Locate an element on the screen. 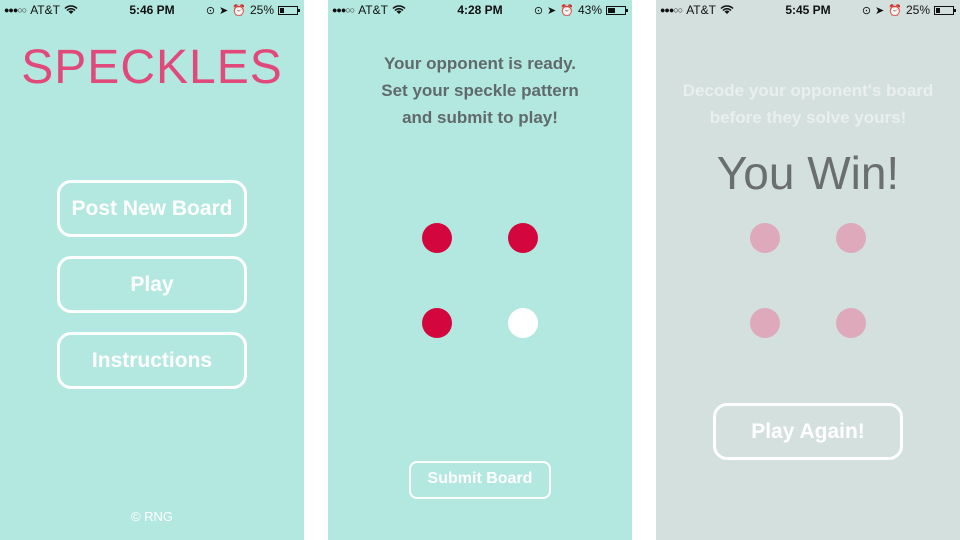 This screenshot has width=960, height=540. message-line: Set your speckle pattern is located at coordinates (480, 90).